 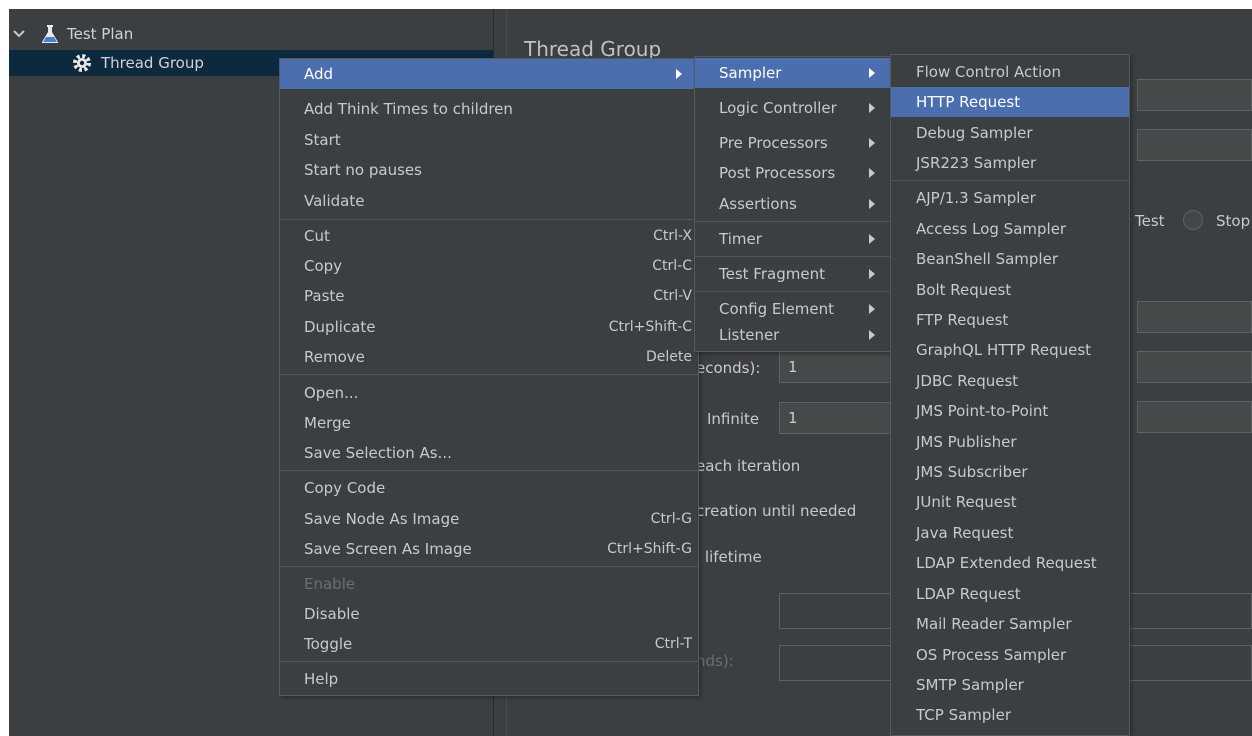 I want to click on delay-creation-label: creation until needed, so click(x=776, y=511).